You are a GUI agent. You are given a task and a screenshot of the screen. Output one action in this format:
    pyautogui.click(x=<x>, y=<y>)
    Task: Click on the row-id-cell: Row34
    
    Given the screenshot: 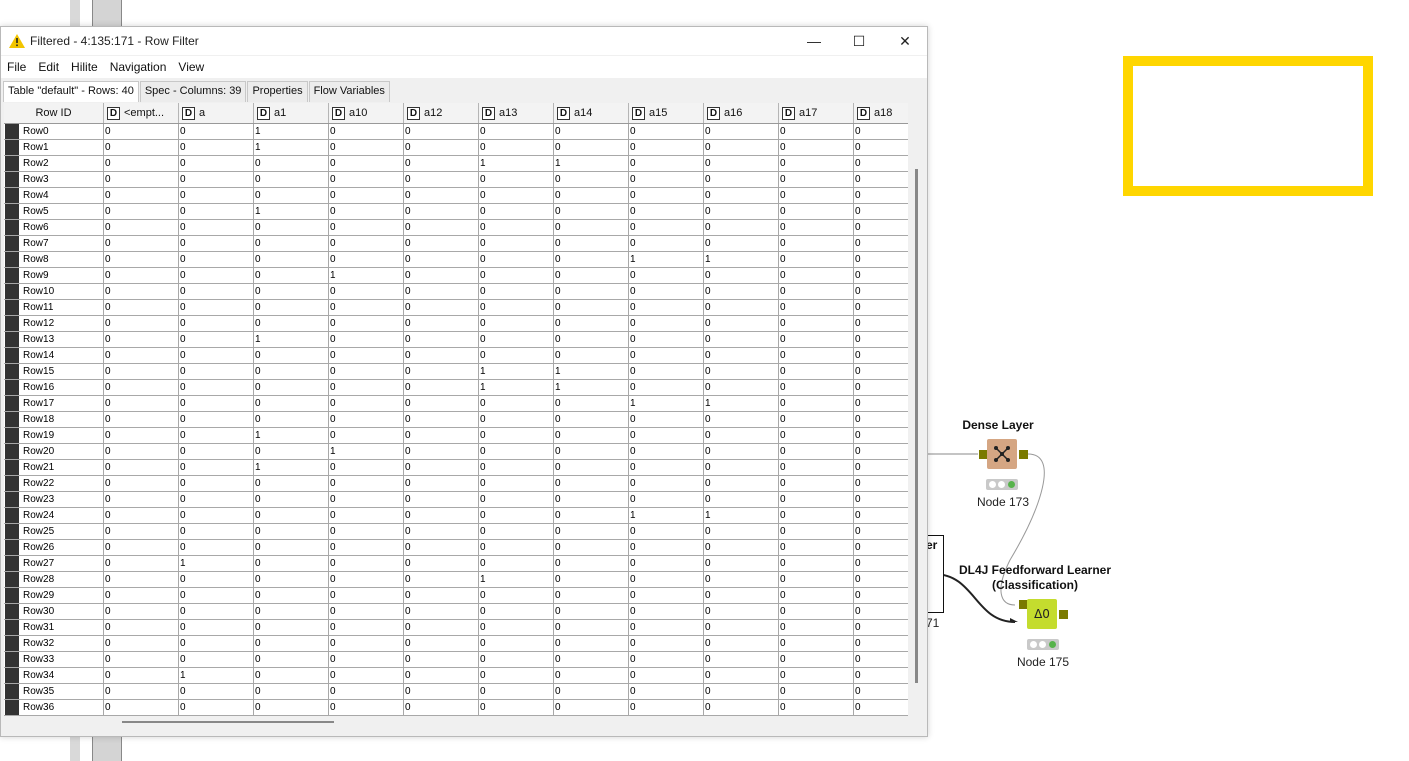 What is the action you would take?
    pyautogui.click(x=54, y=675)
    